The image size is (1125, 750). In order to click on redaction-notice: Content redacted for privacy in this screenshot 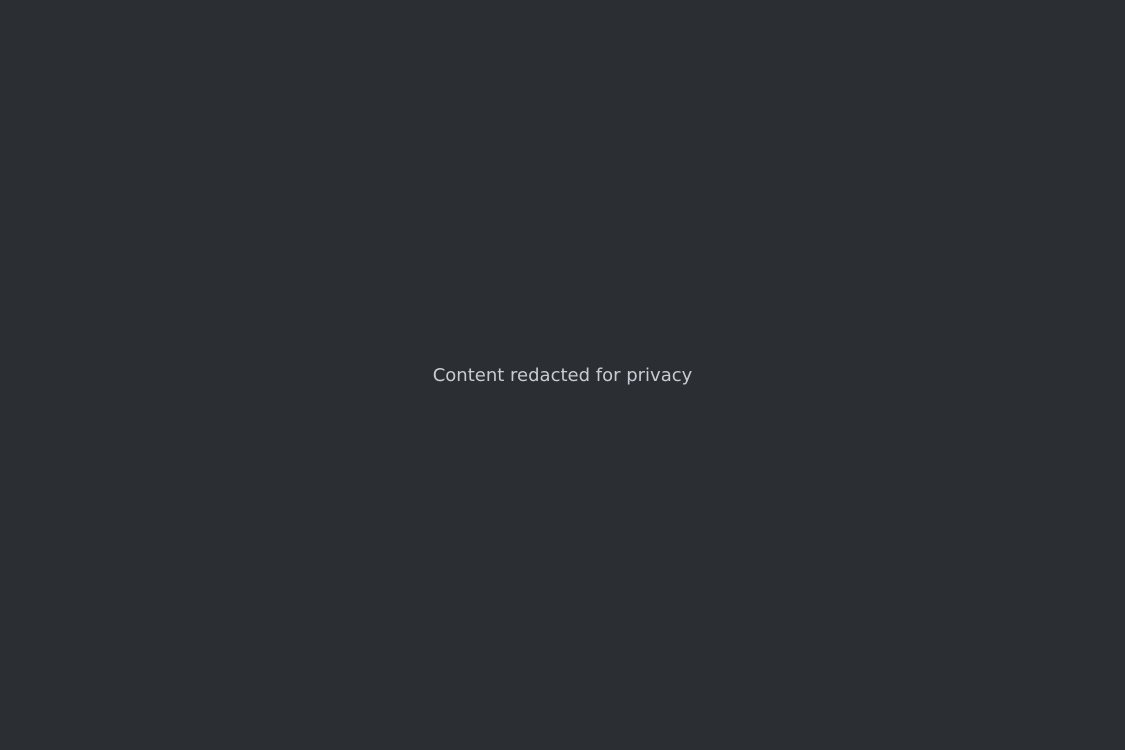, I will do `click(562, 375)`.